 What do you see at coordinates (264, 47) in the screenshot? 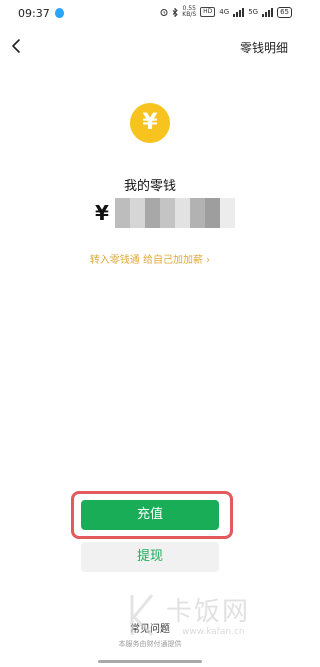
I see `change-details-link: 零钱明细` at bounding box center [264, 47].